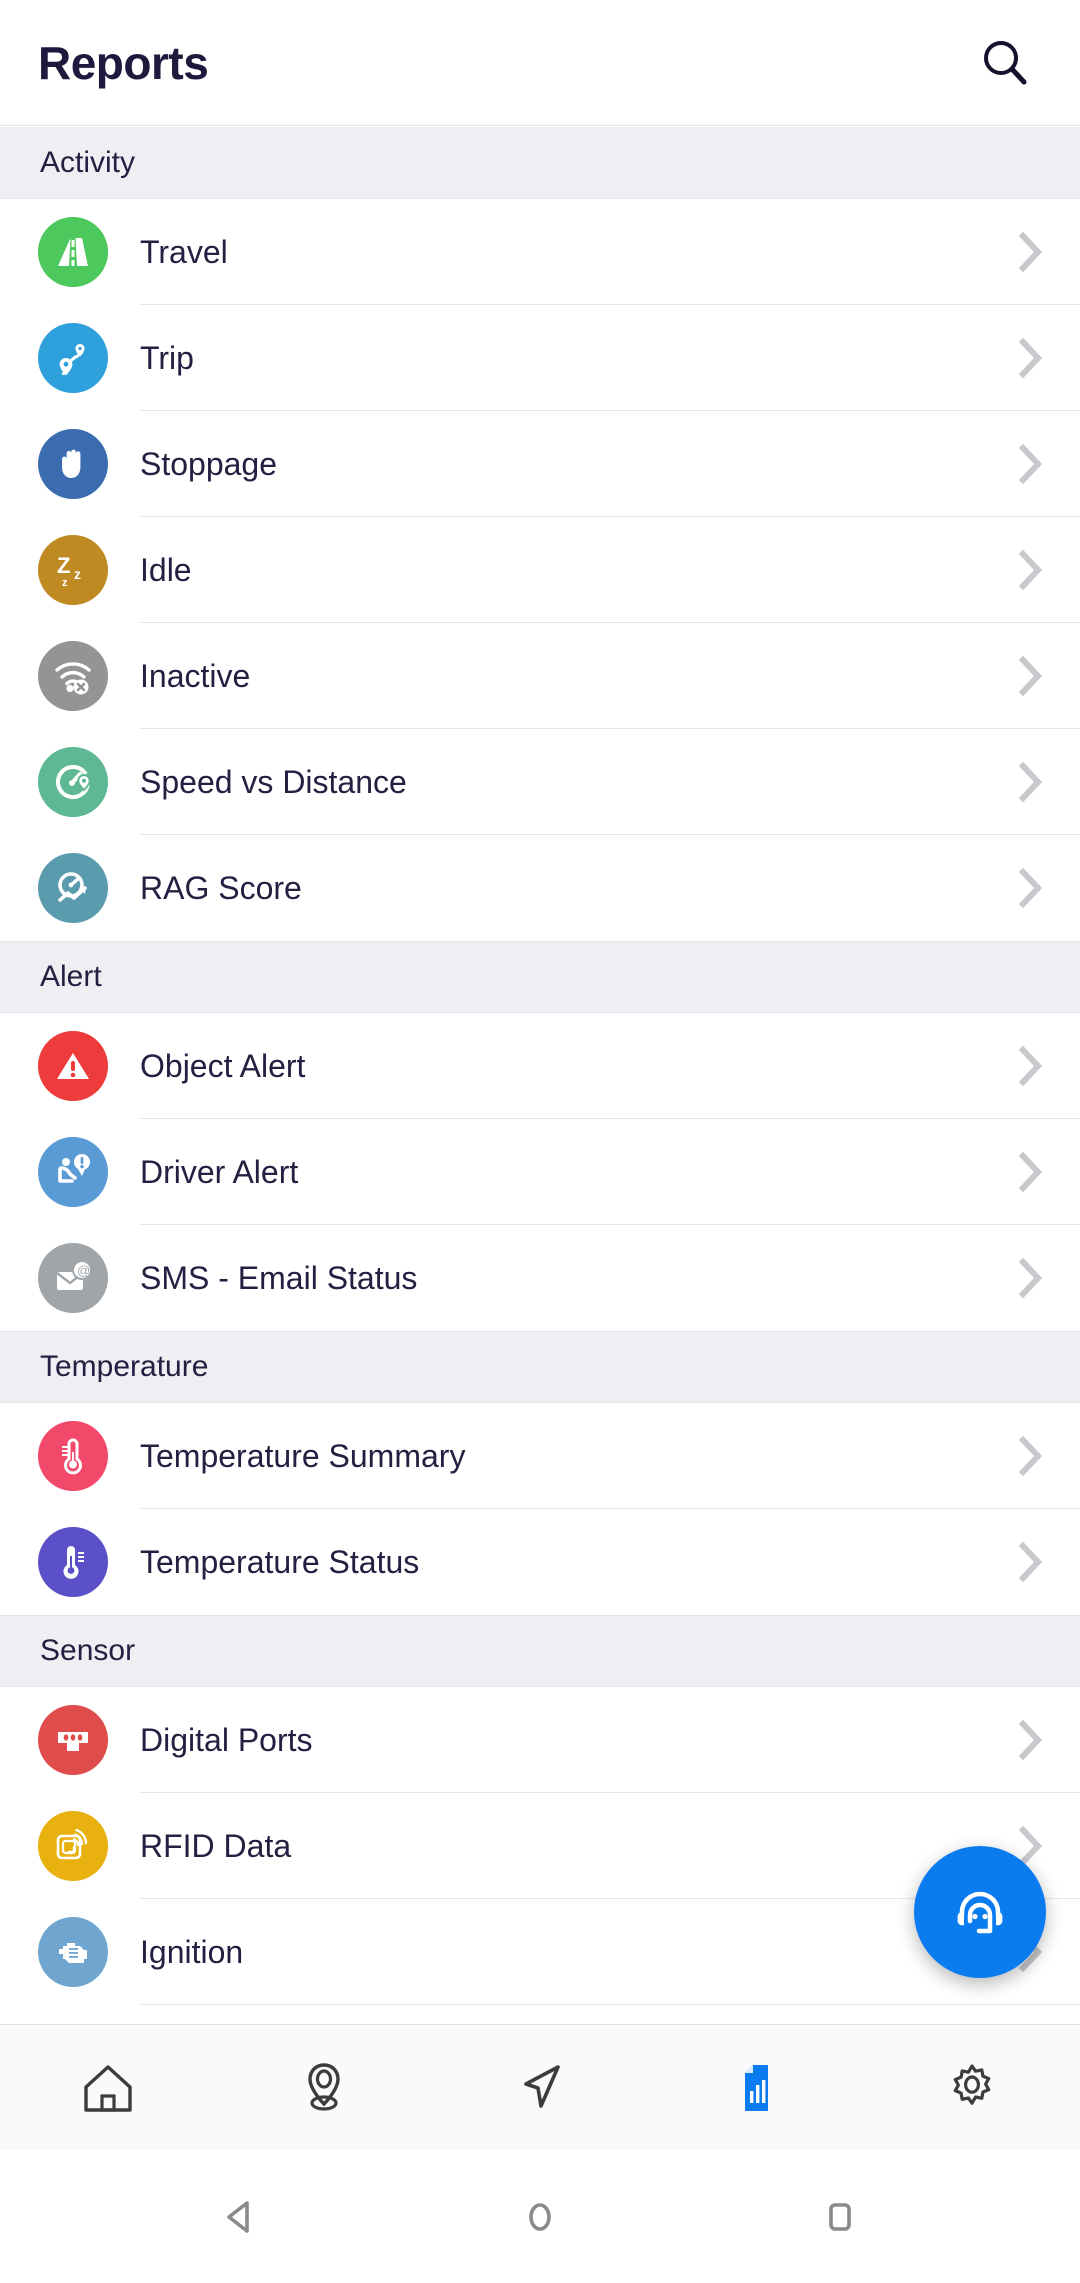  Describe the element at coordinates (71, 976) in the screenshot. I see `section-title: Alert` at that location.